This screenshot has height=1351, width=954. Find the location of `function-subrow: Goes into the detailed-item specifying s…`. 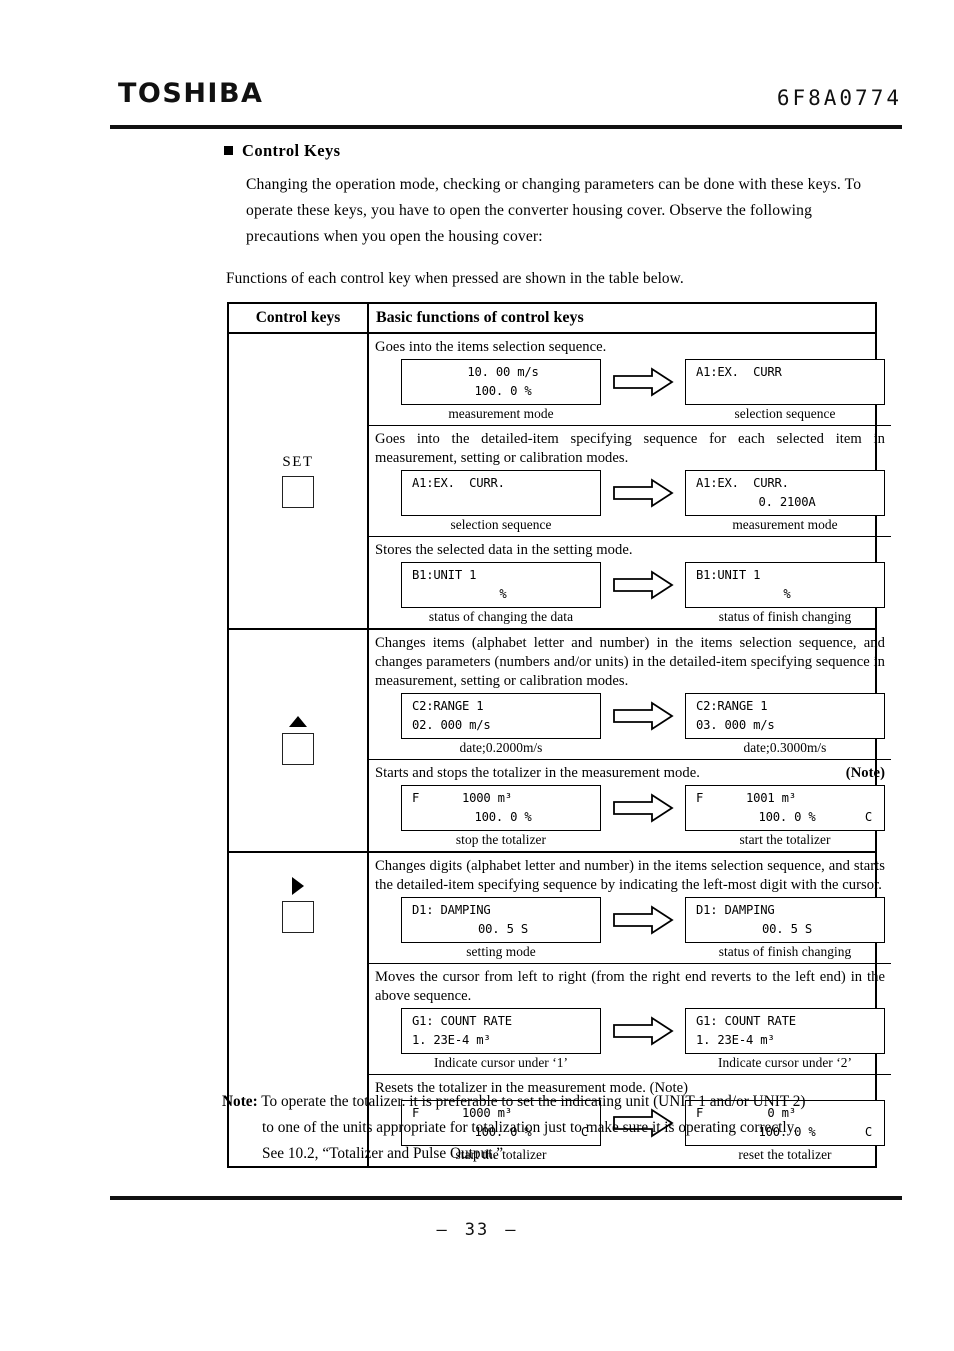

function-subrow: Goes into the detailed-item specifying s… is located at coordinates (630, 480).